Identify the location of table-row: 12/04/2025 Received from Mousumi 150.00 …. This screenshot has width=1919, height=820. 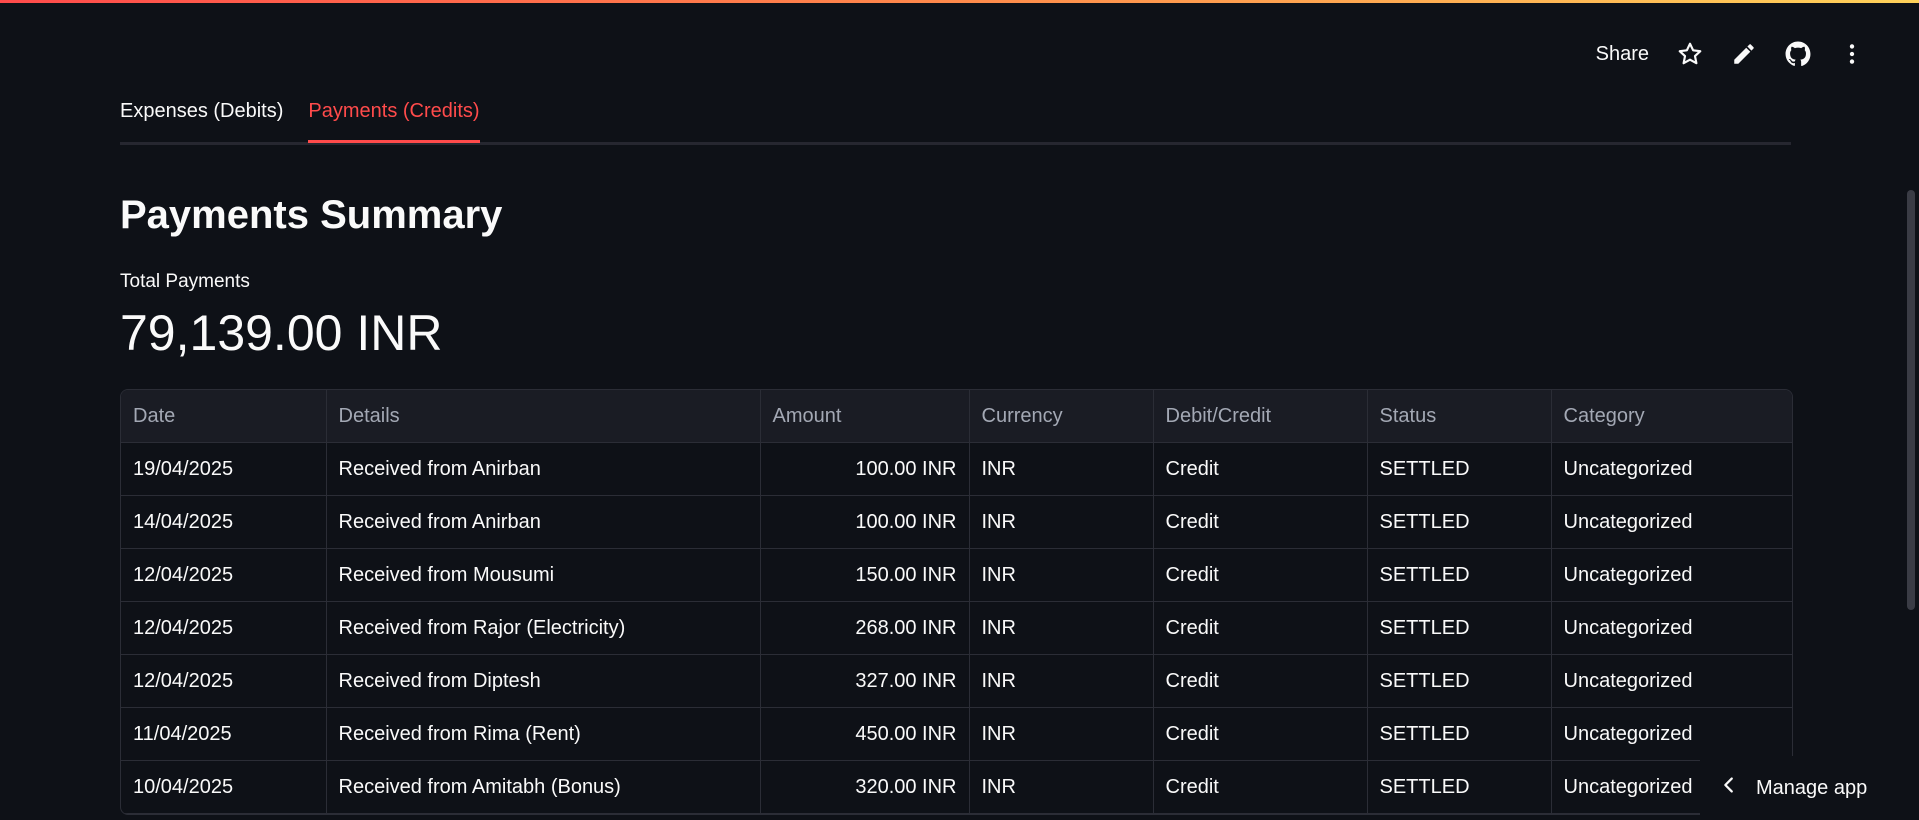
(956, 575).